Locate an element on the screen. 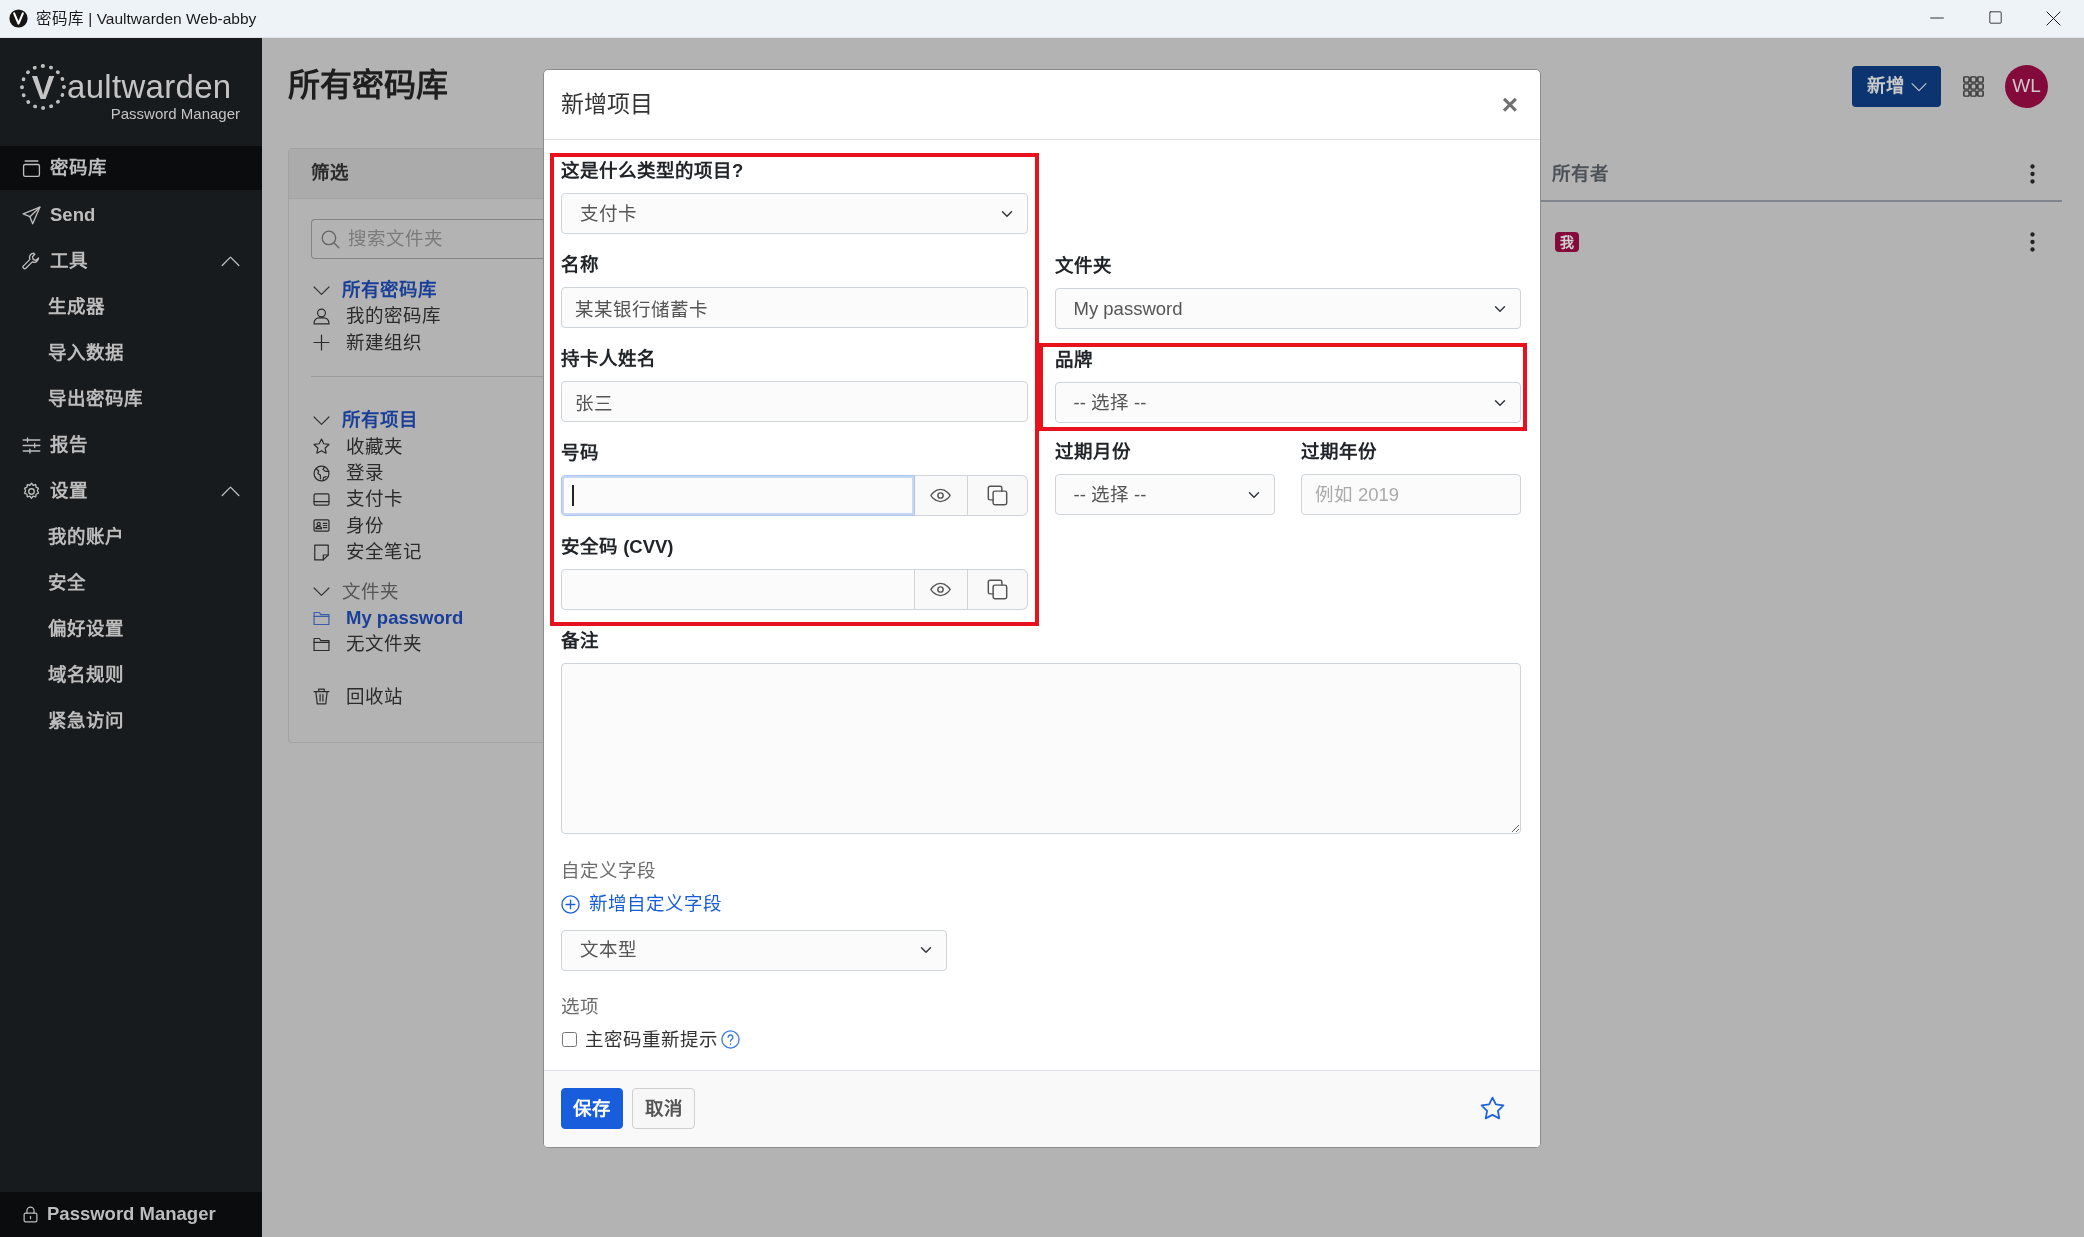 This screenshot has width=2084, height=1237. window-title: 密码库 | Vaultwarden Web-abby is located at coordinates (146, 18).